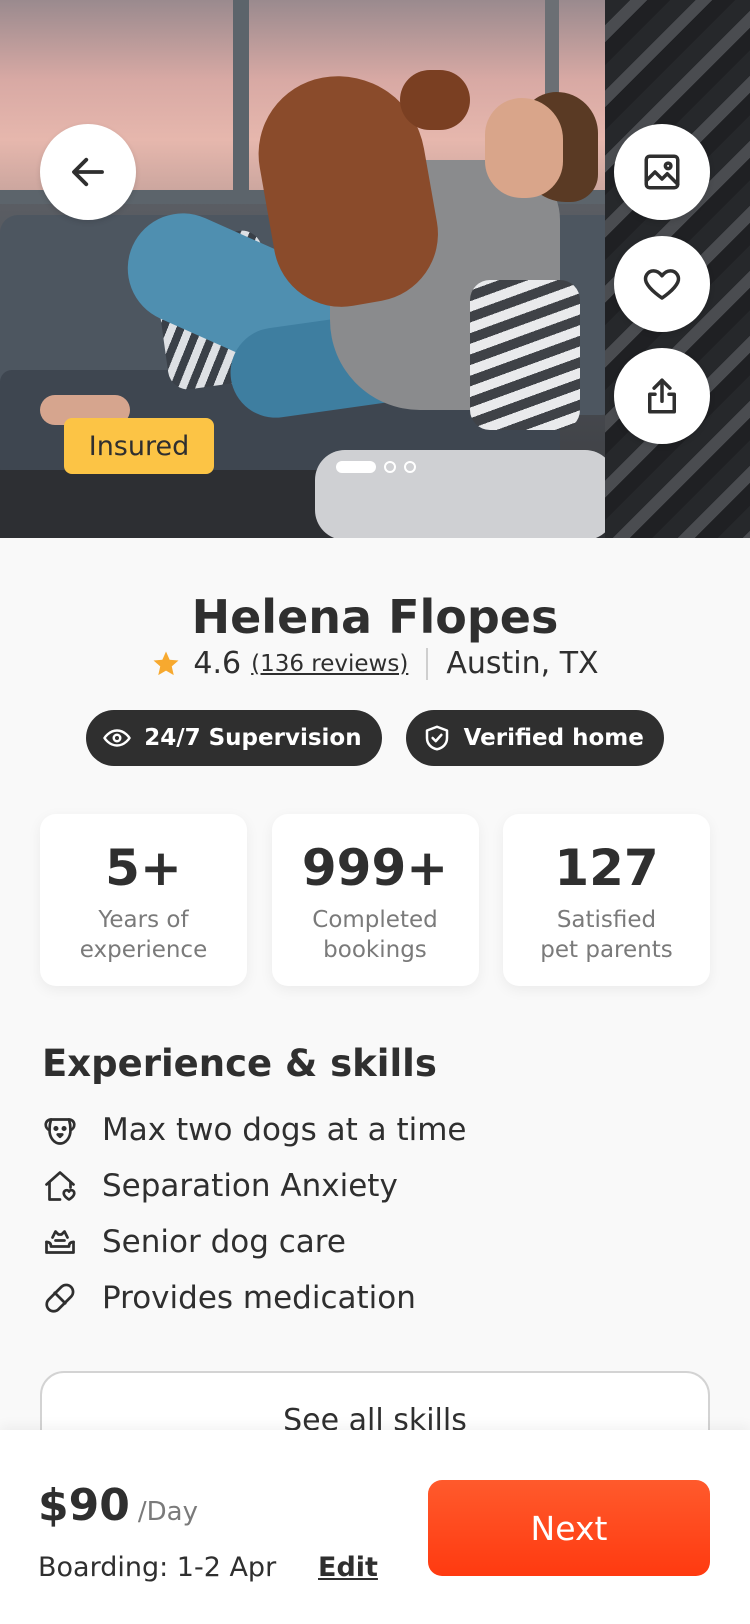  I want to click on heart-icon, so click(662, 284).